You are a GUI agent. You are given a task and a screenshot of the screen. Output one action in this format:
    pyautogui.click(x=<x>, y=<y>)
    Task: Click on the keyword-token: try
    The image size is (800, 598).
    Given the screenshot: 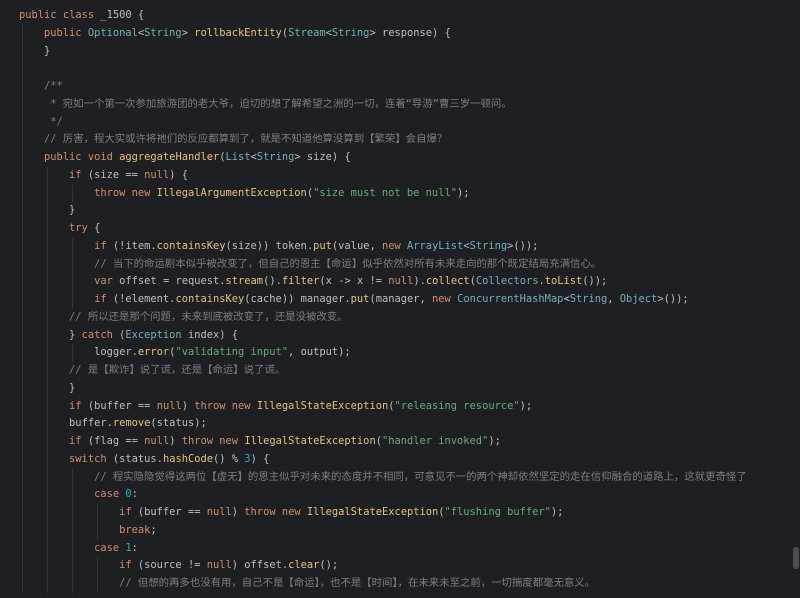 What is the action you would take?
    pyautogui.click(x=78, y=228)
    